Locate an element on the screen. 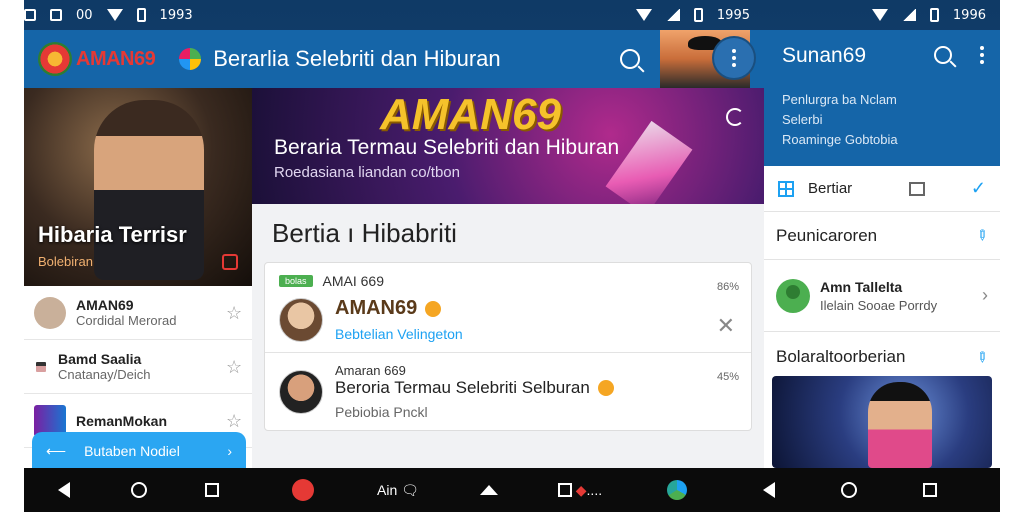 This screenshot has height=512, width=1024. house-button is located at coordinates (489, 490).